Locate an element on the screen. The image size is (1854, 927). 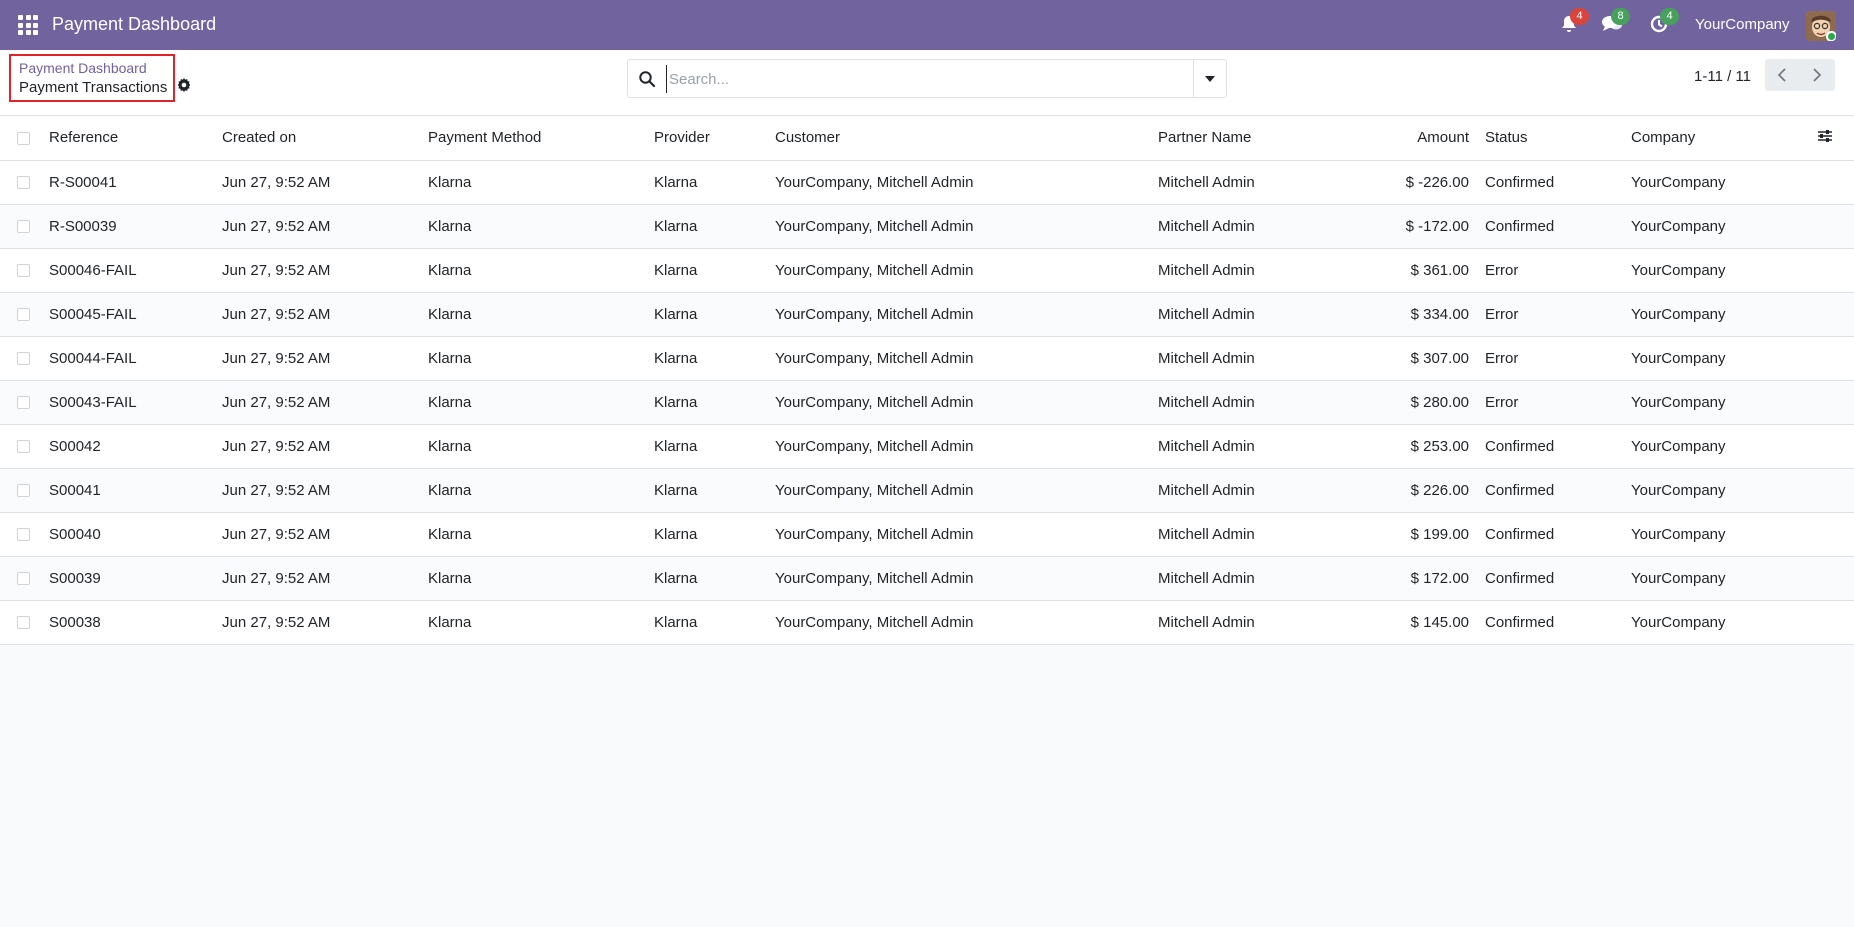
search-input is located at coordinates (916, 79).